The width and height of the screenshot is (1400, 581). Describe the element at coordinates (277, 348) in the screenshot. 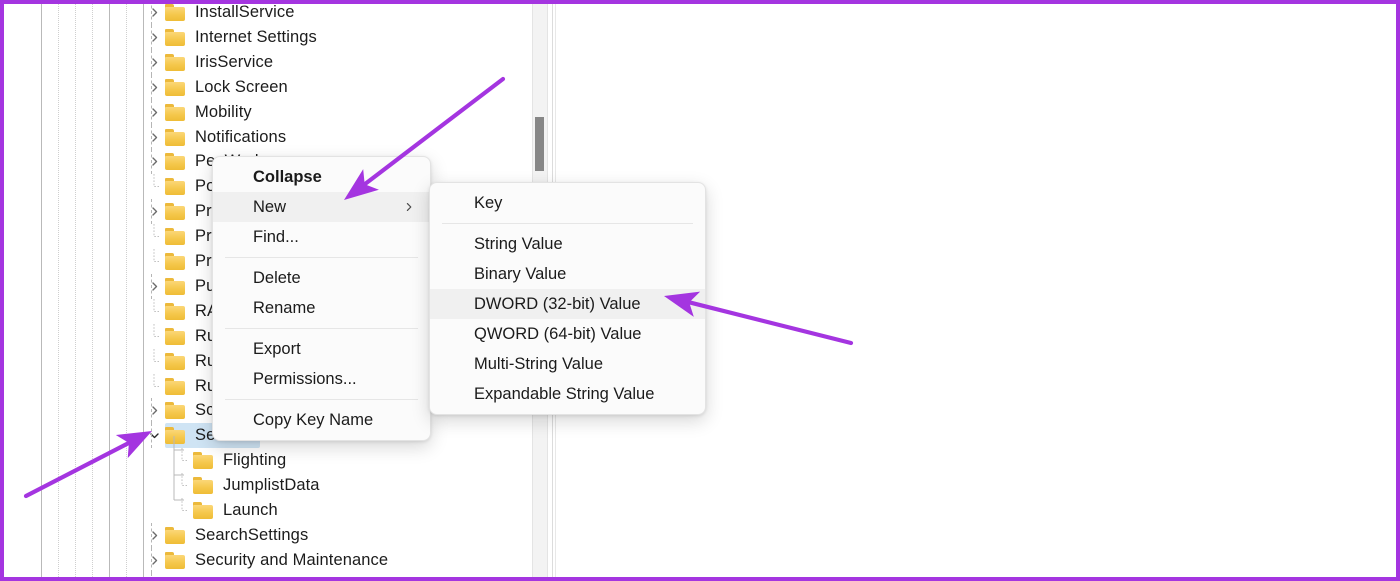

I see `menu-item-label: Export` at that location.